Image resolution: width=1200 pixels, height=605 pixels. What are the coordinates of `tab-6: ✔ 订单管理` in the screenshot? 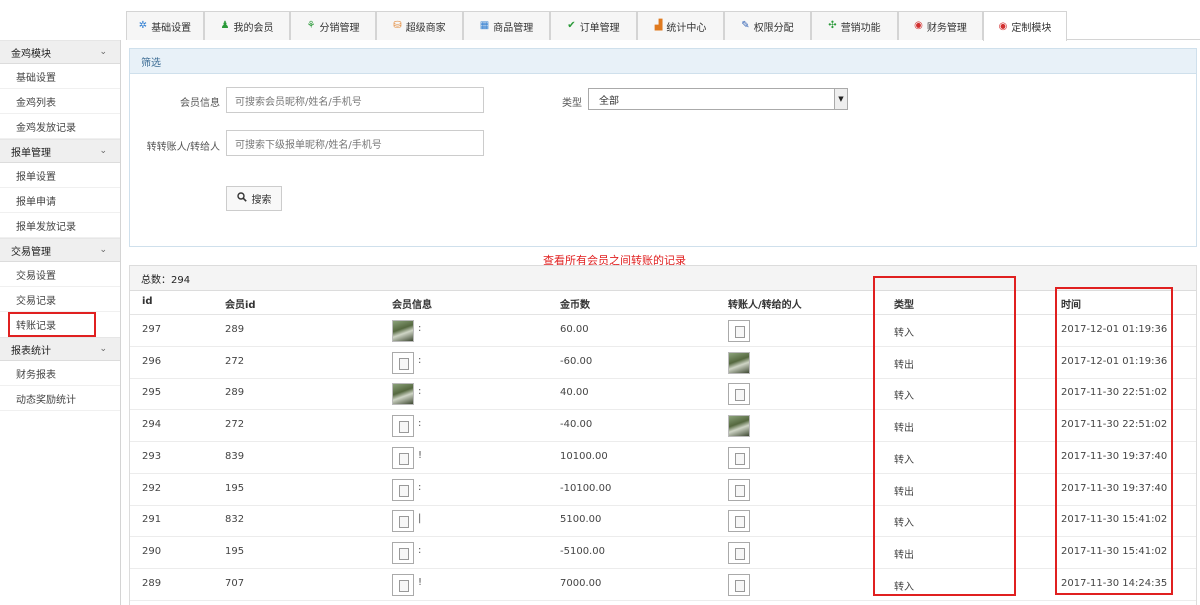 It's located at (593, 25).